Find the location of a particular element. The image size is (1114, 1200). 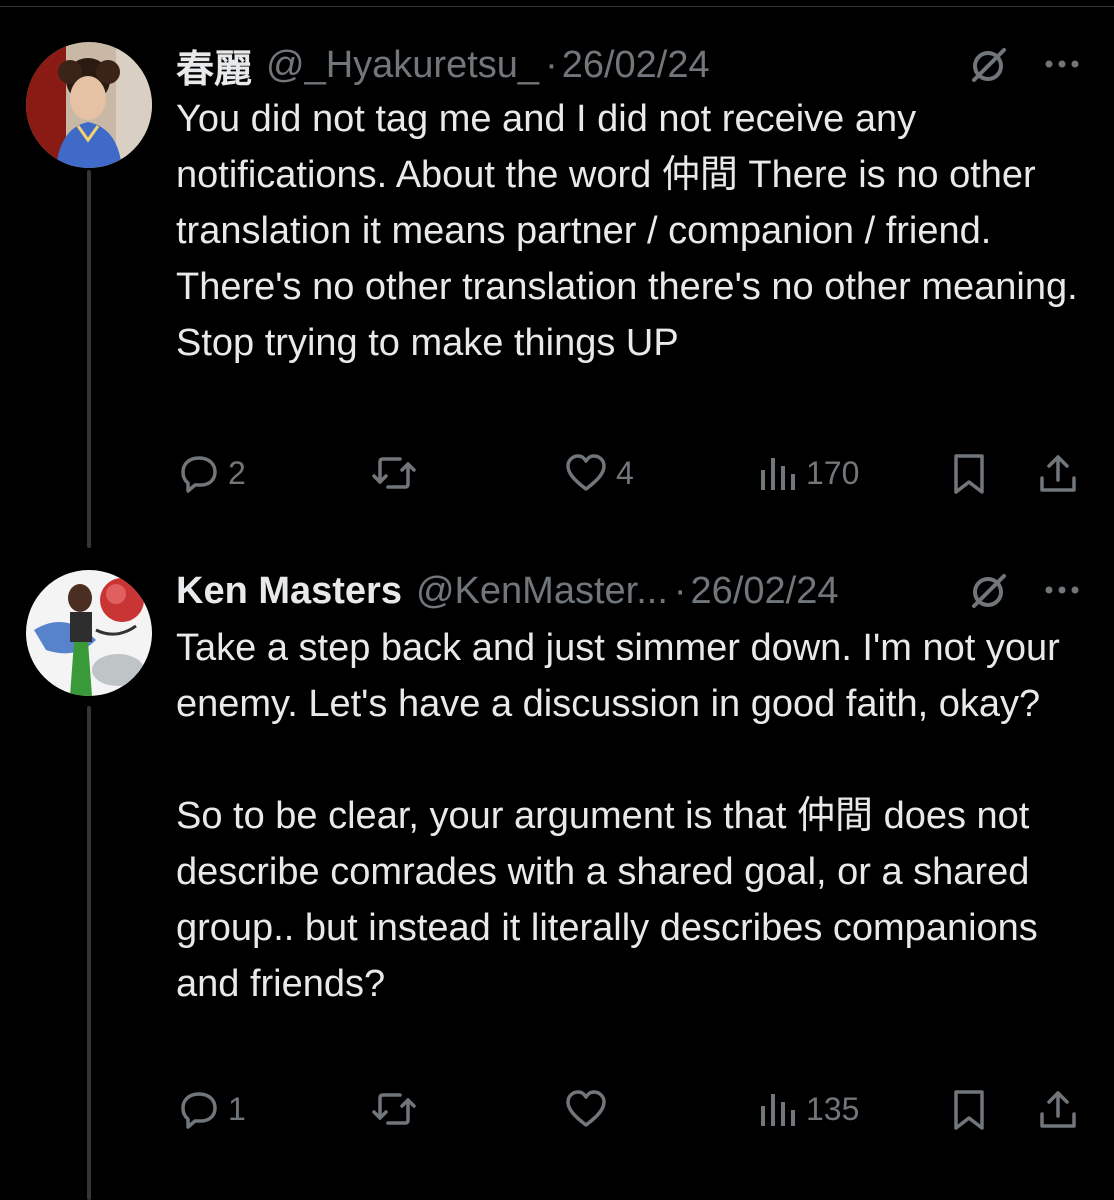

views-count: 135 is located at coordinates (833, 1108).